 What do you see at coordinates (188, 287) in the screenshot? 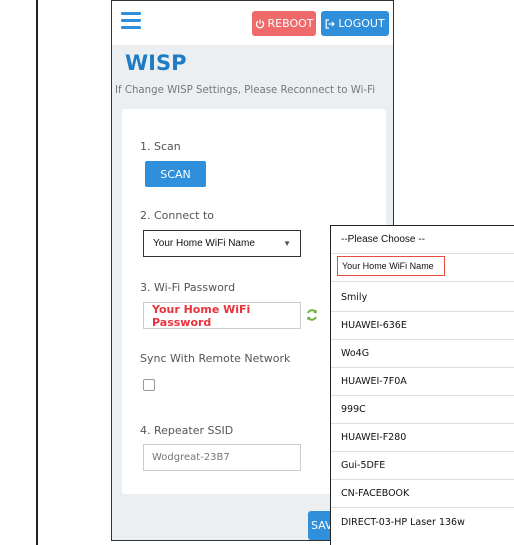
I see `password-label: 3. Wi-Fi Password` at bounding box center [188, 287].